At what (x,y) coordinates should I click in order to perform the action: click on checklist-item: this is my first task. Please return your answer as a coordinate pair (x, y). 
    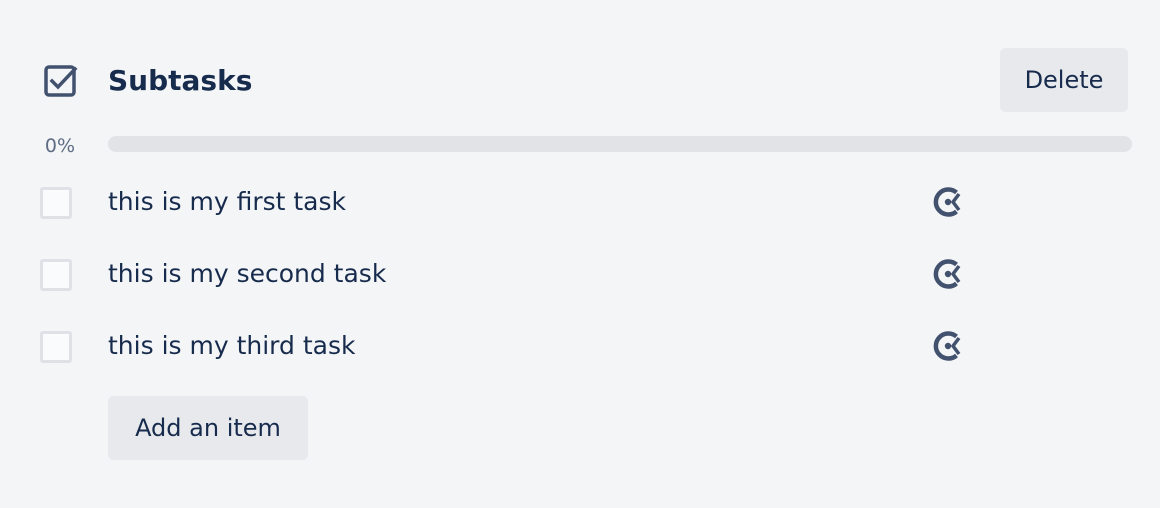
    Looking at the image, I should click on (580, 202).